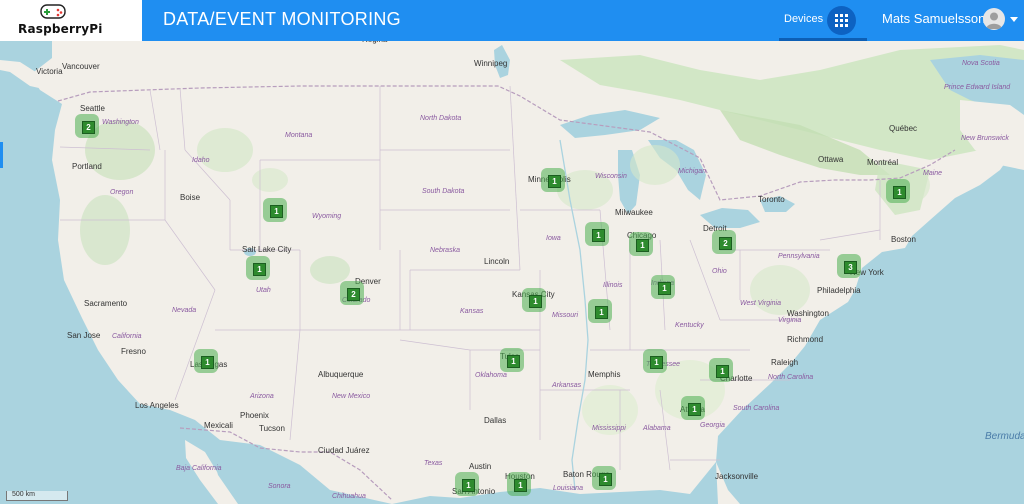 This screenshot has width=1024, height=504. I want to click on map-scale-bar: 500 km, so click(37, 496).